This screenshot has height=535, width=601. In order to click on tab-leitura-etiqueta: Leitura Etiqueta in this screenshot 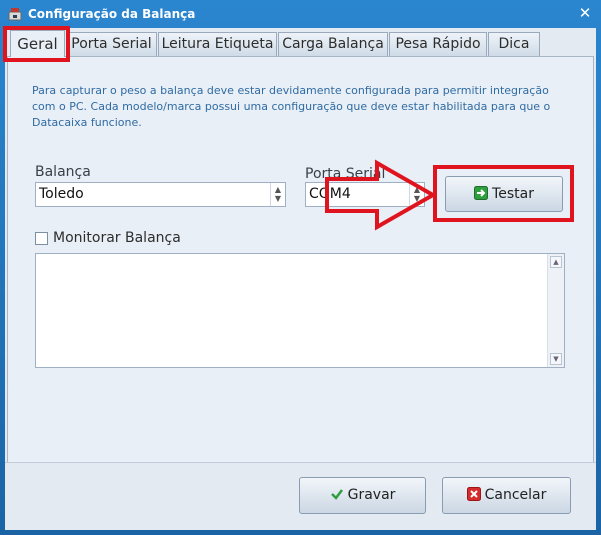, I will do `click(217, 44)`.